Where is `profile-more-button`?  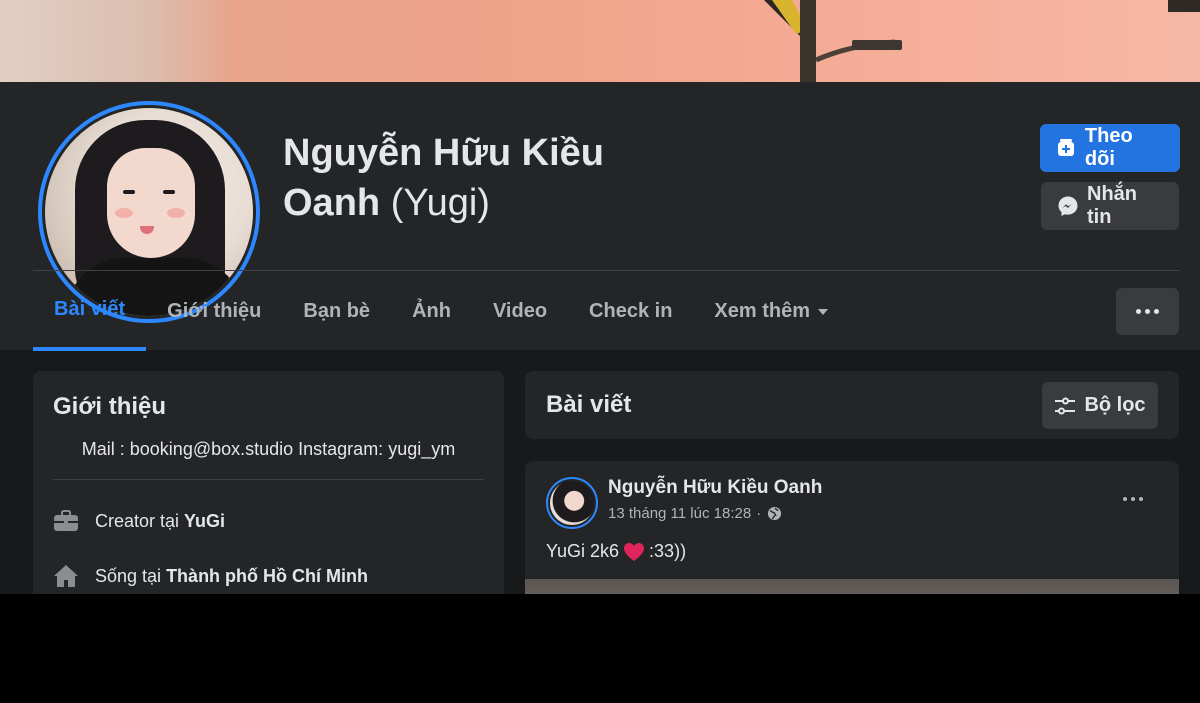 profile-more-button is located at coordinates (1147, 311).